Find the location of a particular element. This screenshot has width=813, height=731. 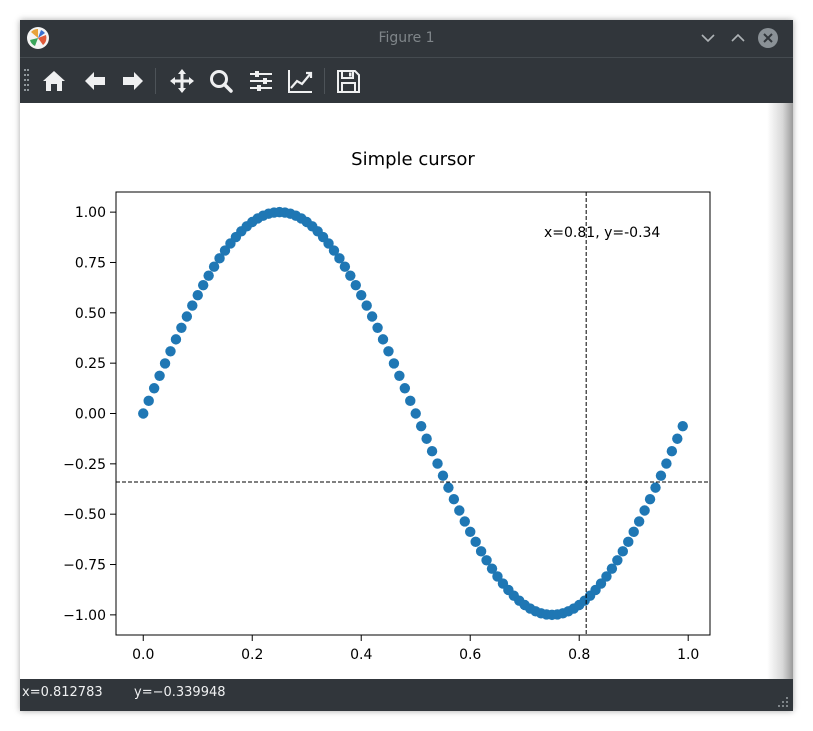

home-icon is located at coordinates (54, 81).